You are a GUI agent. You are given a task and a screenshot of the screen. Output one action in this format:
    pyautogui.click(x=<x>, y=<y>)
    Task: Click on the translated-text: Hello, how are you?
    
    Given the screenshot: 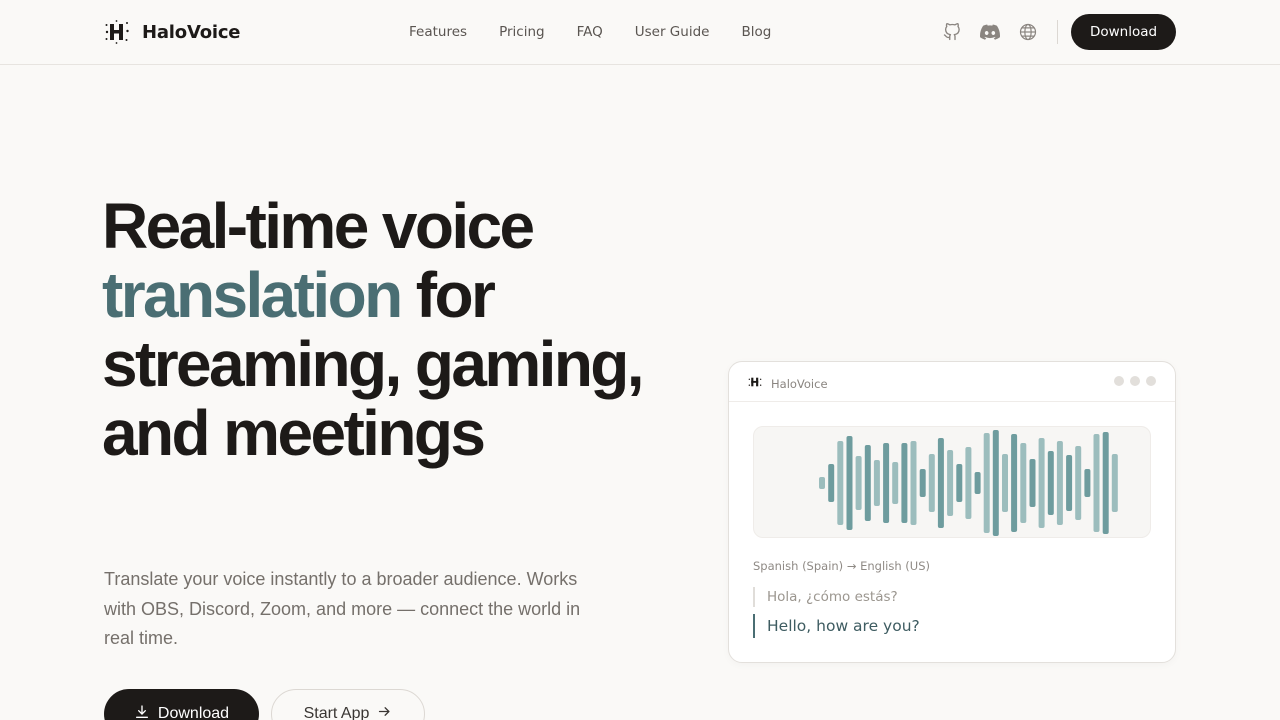 What is the action you would take?
    pyautogui.click(x=836, y=626)
    